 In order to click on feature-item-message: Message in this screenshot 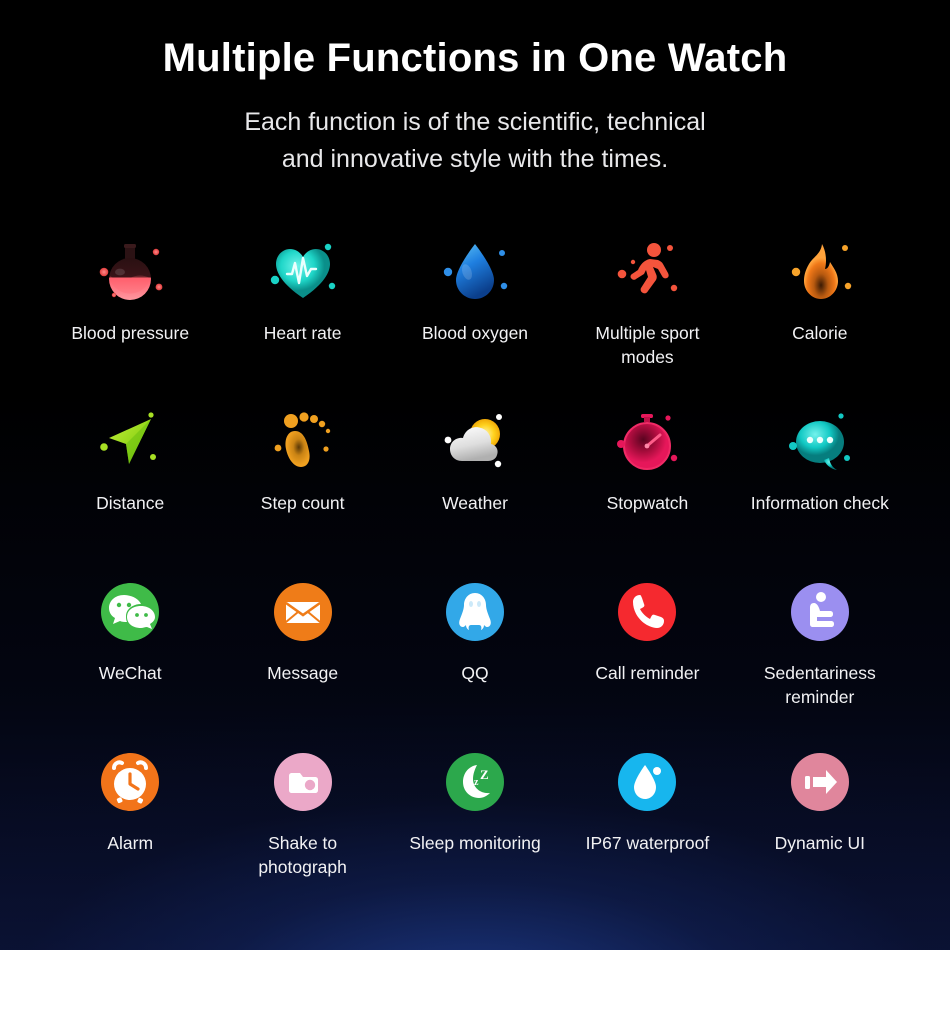, I will do `click(302, 658)`.